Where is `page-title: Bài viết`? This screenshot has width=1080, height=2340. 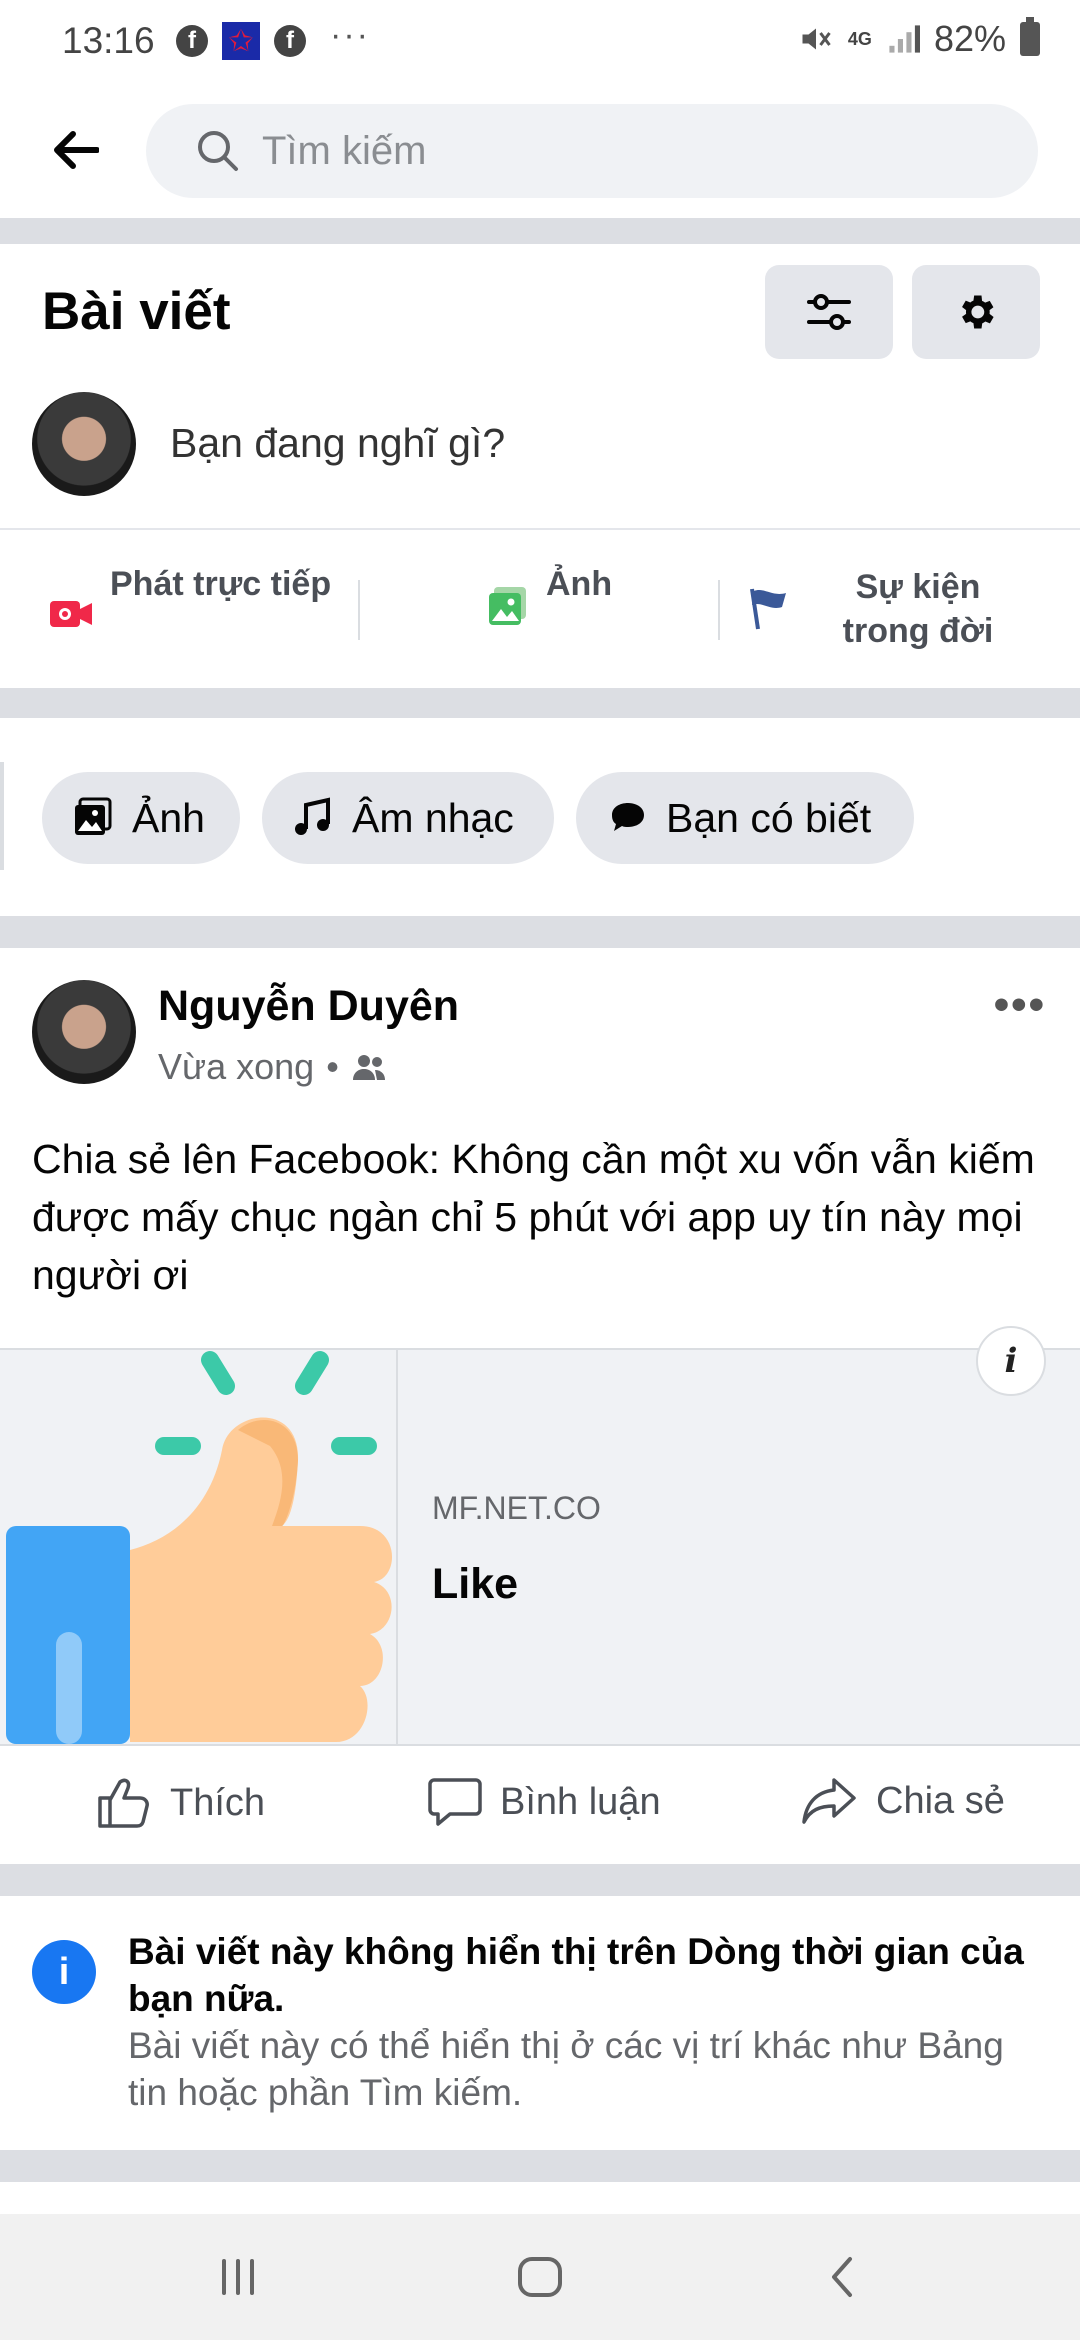
page-title: Bài viết is located at coordinates (136, 311).